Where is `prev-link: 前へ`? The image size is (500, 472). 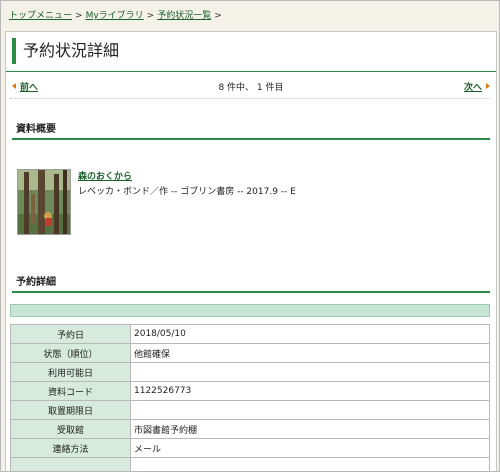 prev-link: 前へ is located at coordinates (25, 86).